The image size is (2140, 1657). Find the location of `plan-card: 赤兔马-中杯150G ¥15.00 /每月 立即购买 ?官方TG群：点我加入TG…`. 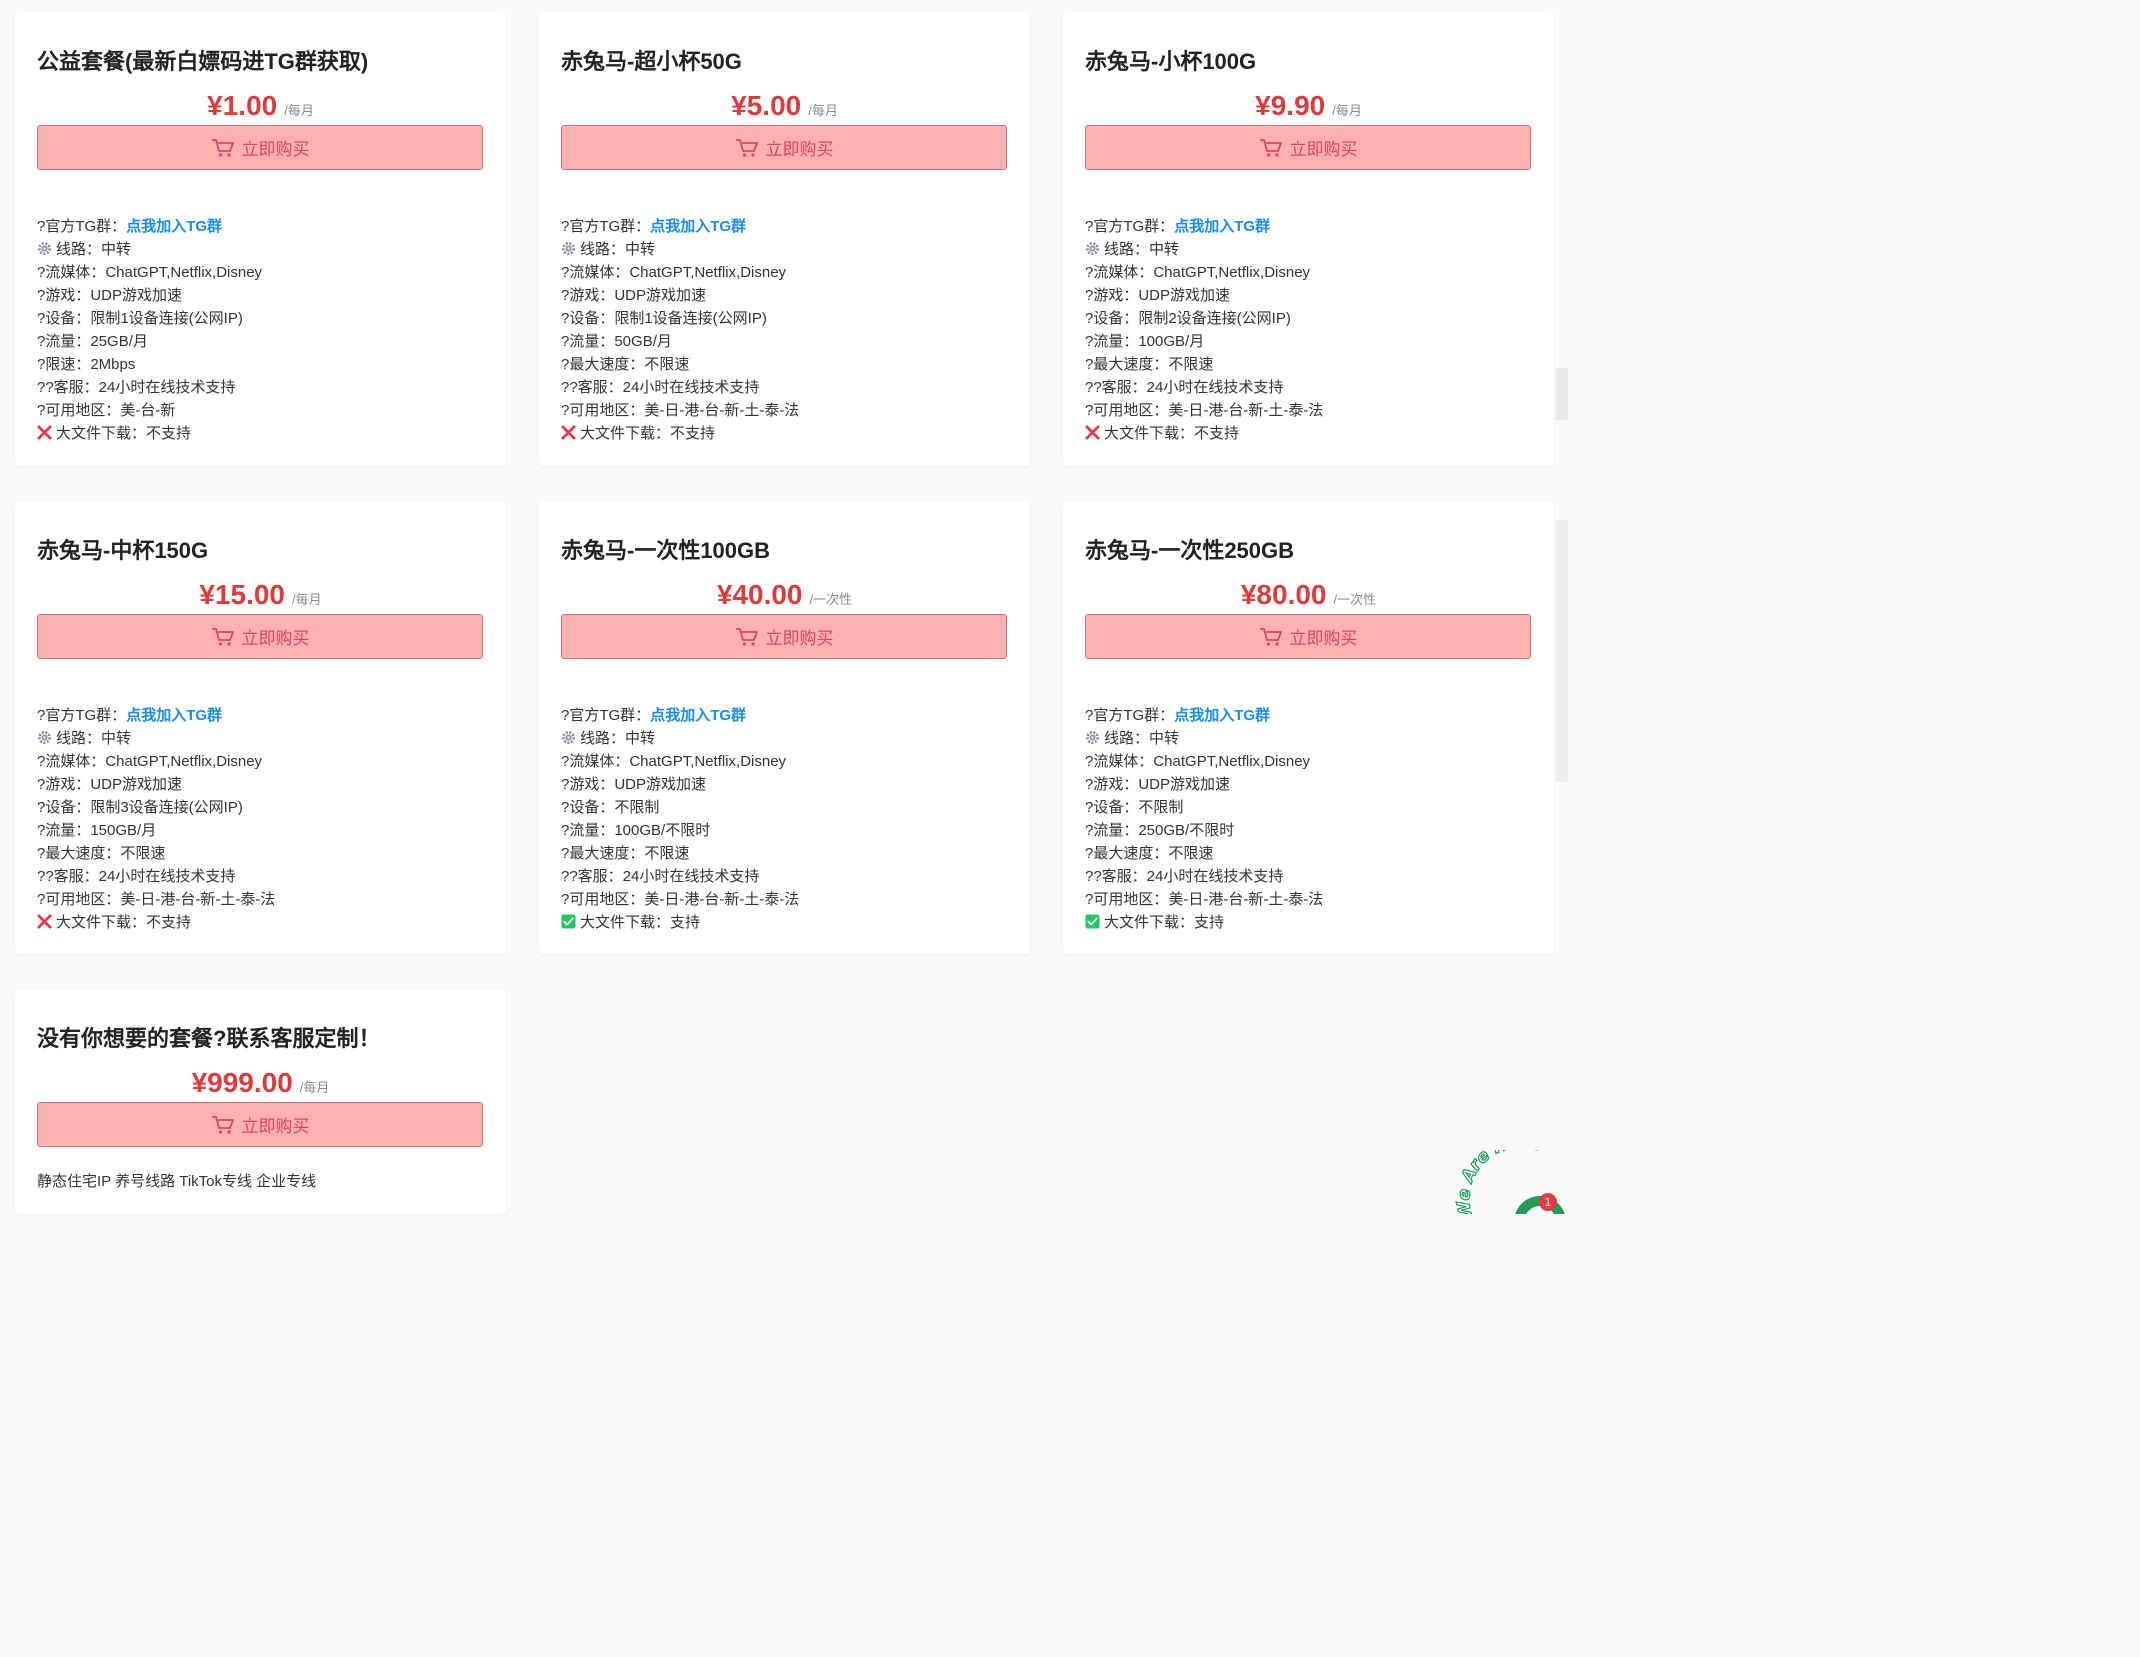

plan-card: 赤兔马-中杯150G ¥15.00 /每月 立即购买 ?官方TG群：点我加入TG… is located at coordinates (260, 727).